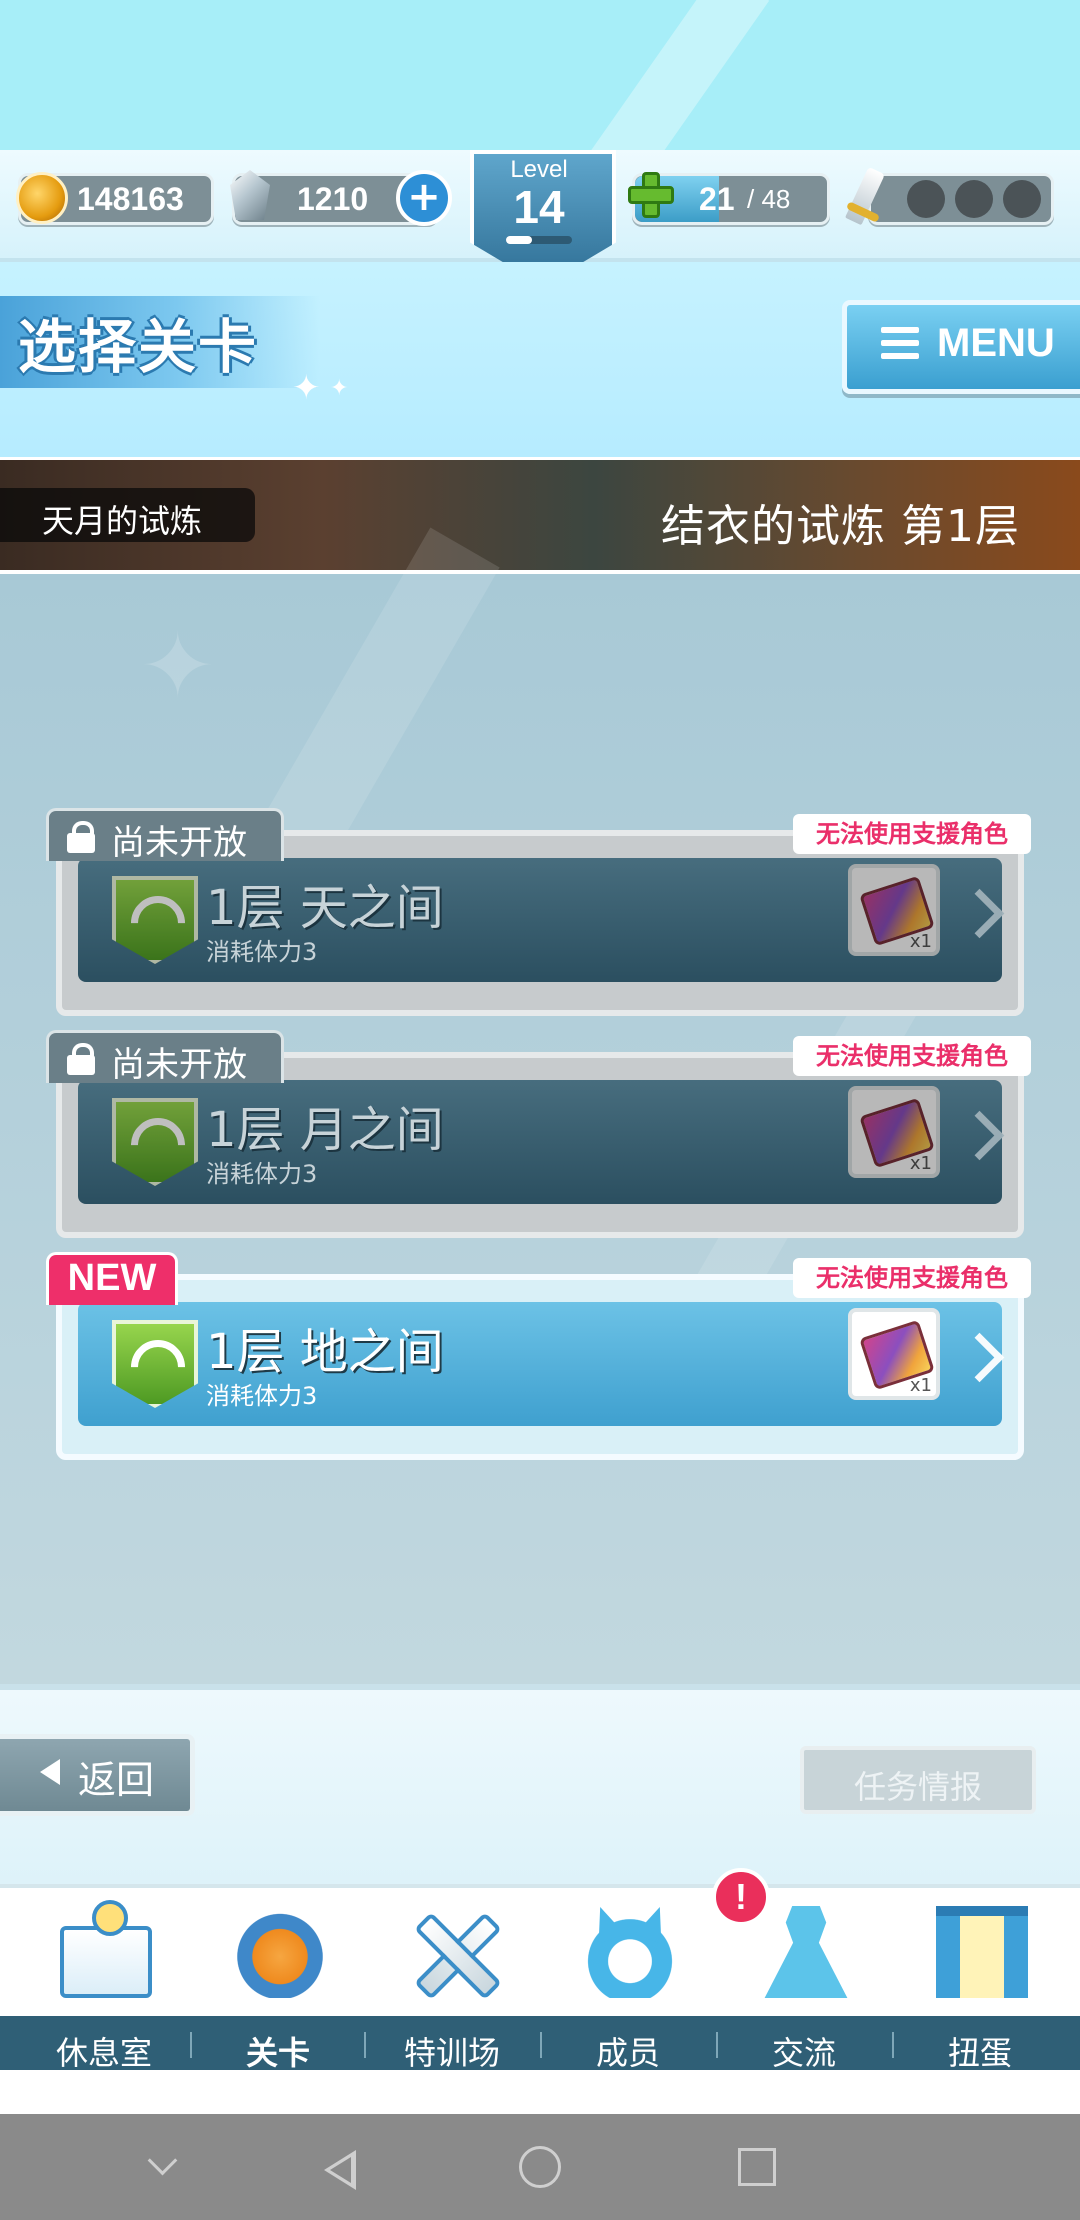 Image resolution: width=1080 pixels, height=2220 pixels. I want to click on system-back-button, so click(340, 2167).